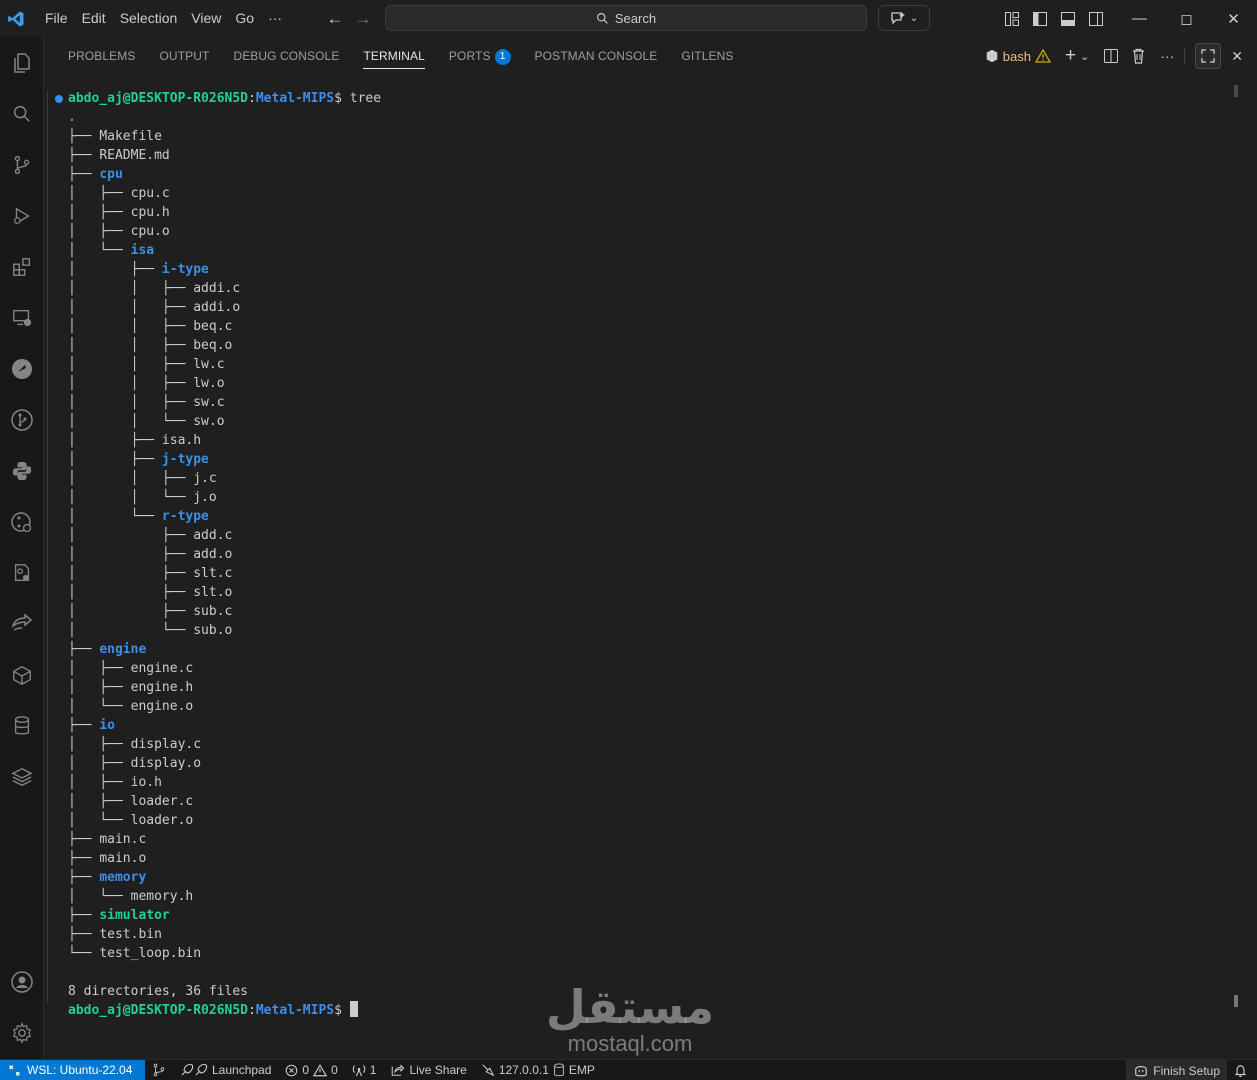 The width and height of the screenshot is (1257, 1080). I want to click on maximize-panel-icon, so click(1208, 56).